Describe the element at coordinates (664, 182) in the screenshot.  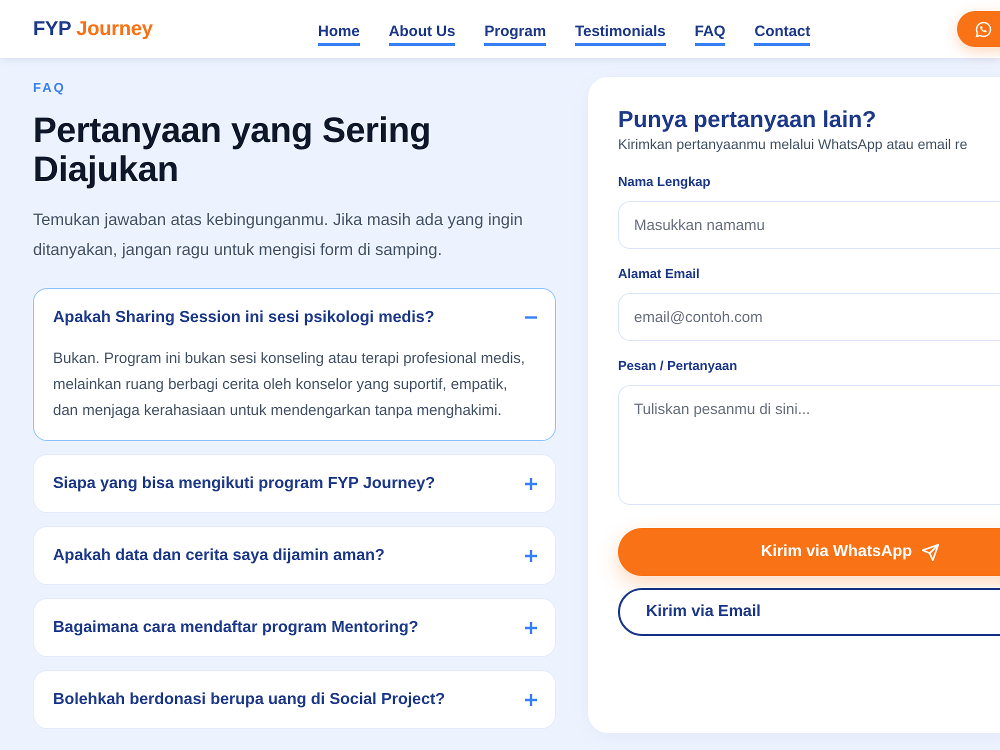
I see `field-label: Nama Lengkap` at that location.